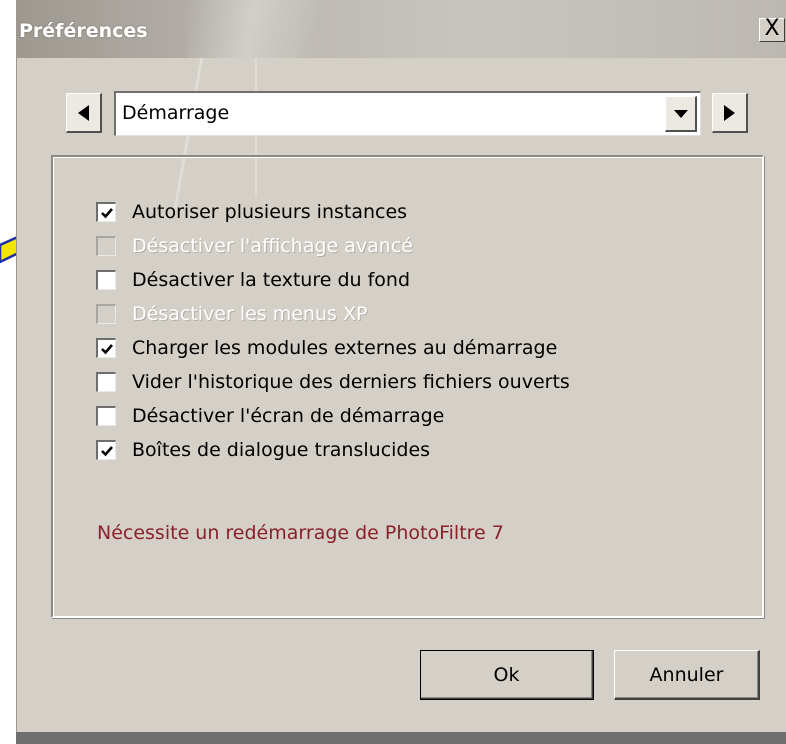 This screenshot has height=744, width=786. I want to click on option-row: Boîtes de dialogue translucides, so click(263, 450).